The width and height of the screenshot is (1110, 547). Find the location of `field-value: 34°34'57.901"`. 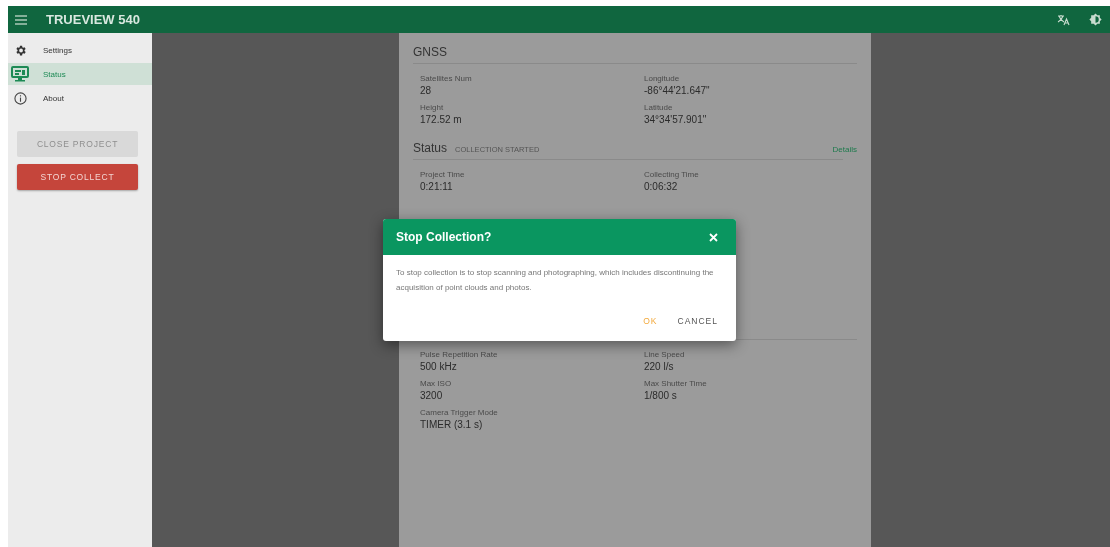

field-value: 34°34'57.901" is located at coordinates (676, 119).